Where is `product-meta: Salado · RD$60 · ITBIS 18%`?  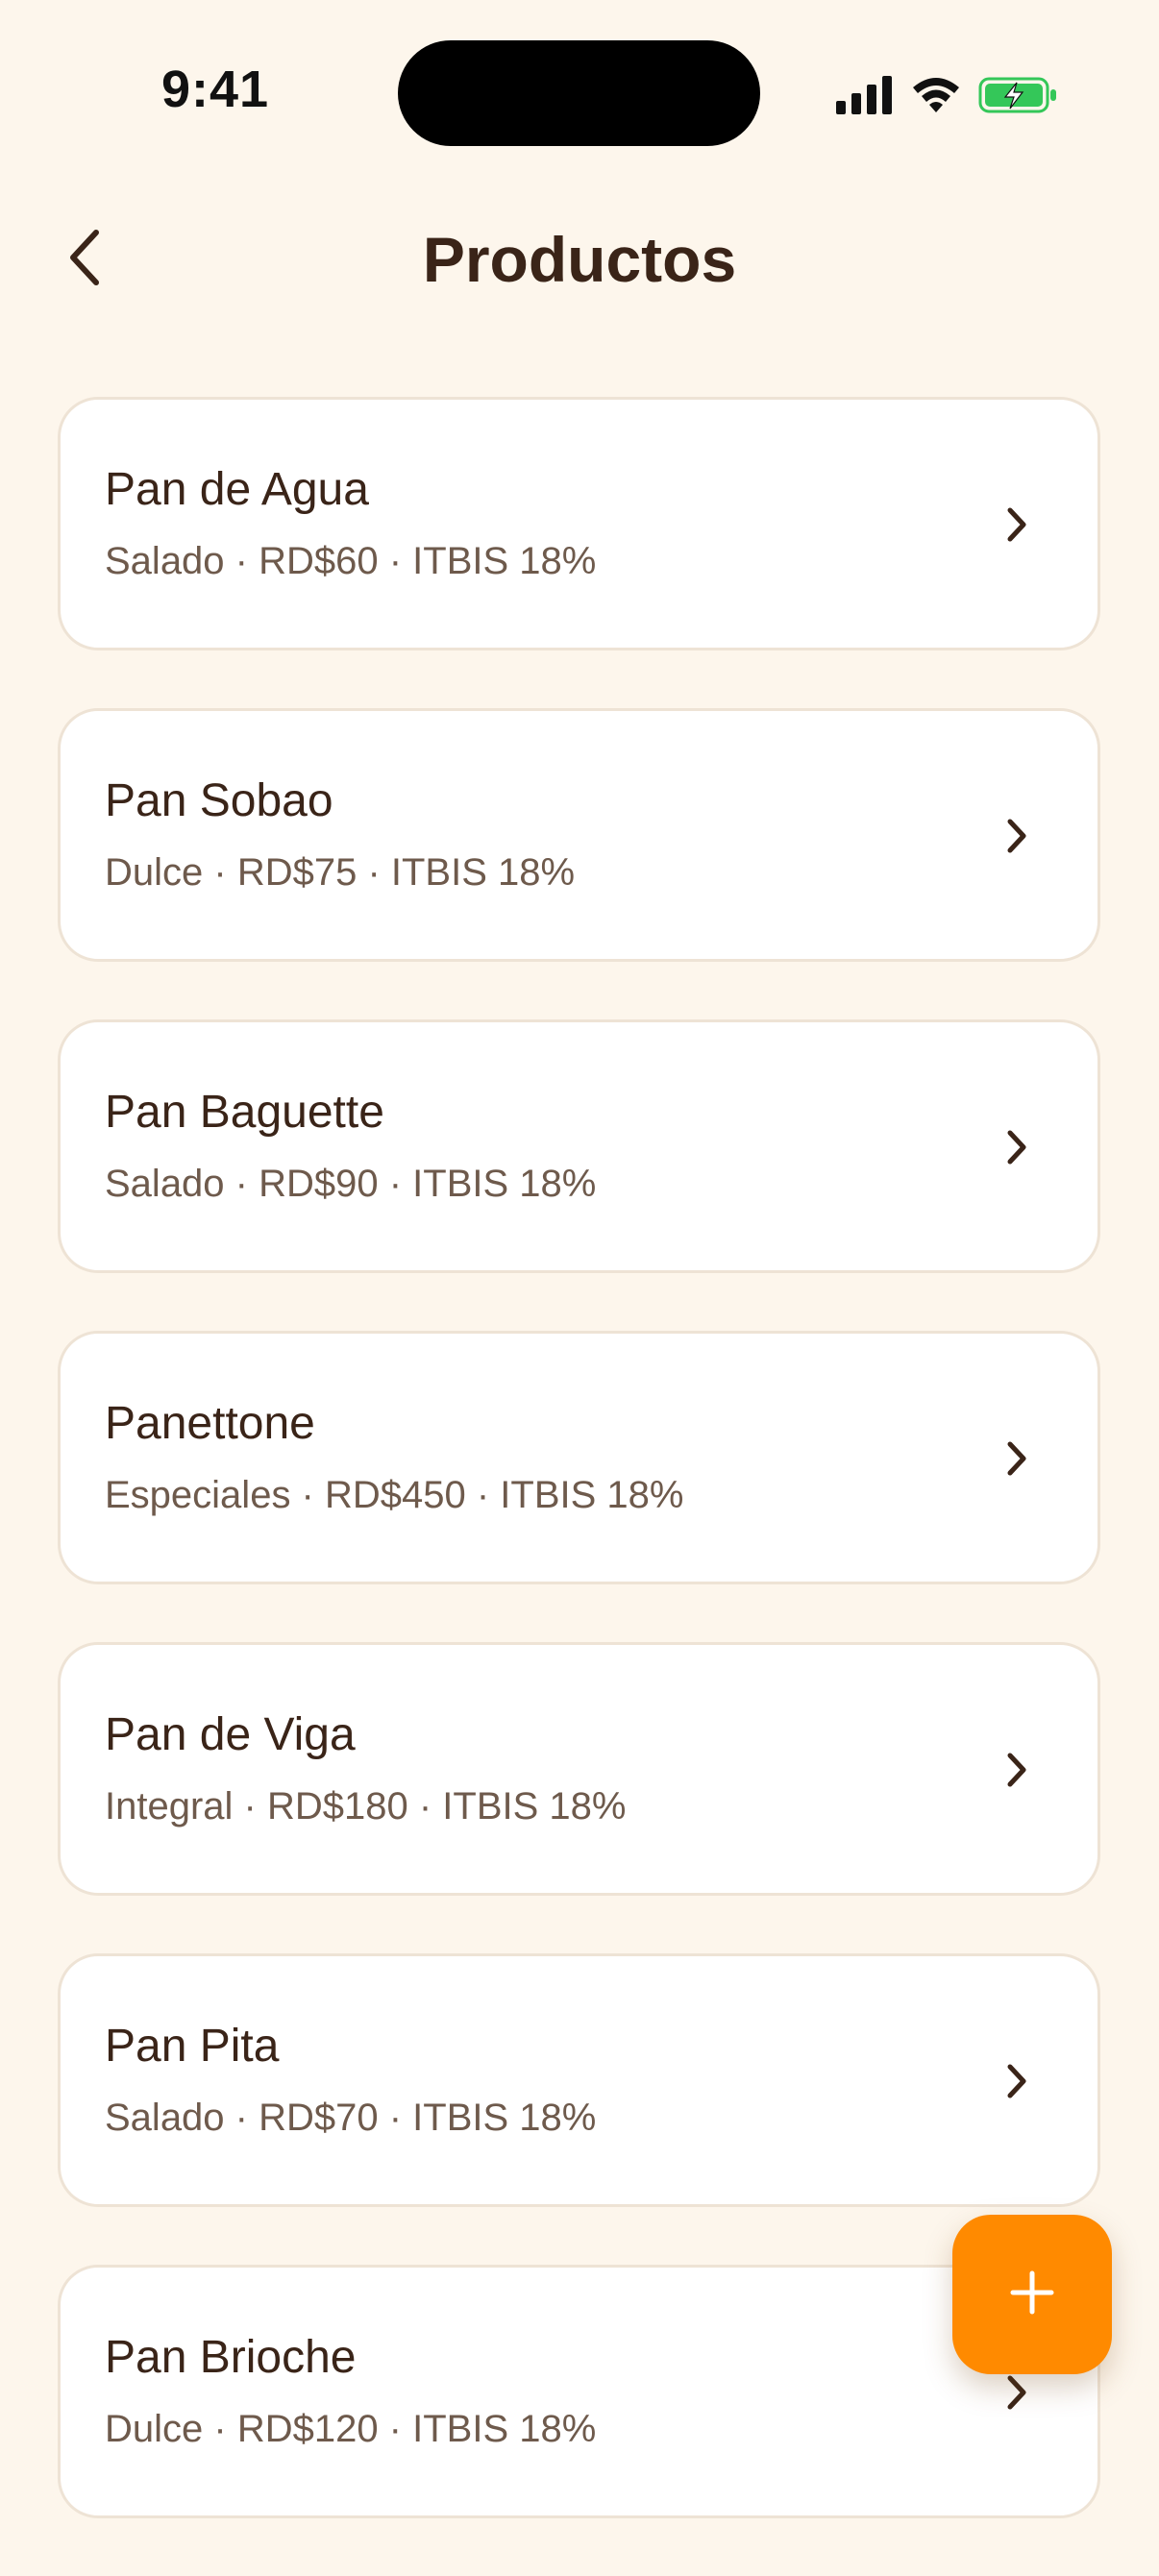 product-meta: Salado · RD$60 · ITBIS 18% is located at coordinates (351, 561).